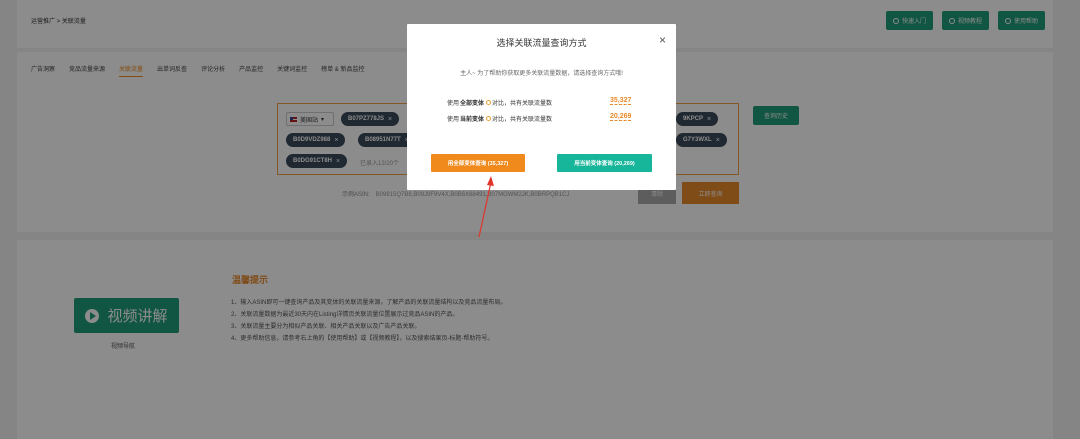  I want to click on arrow-shaft, so click(485, 209).